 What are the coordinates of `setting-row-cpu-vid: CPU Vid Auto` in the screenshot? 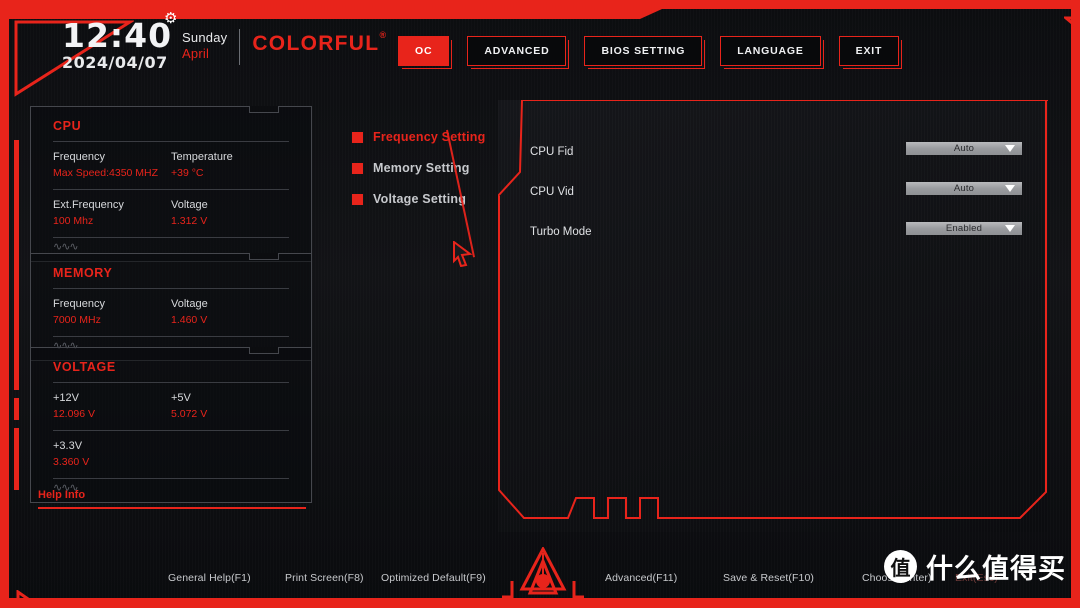 It's located at (776, 192).